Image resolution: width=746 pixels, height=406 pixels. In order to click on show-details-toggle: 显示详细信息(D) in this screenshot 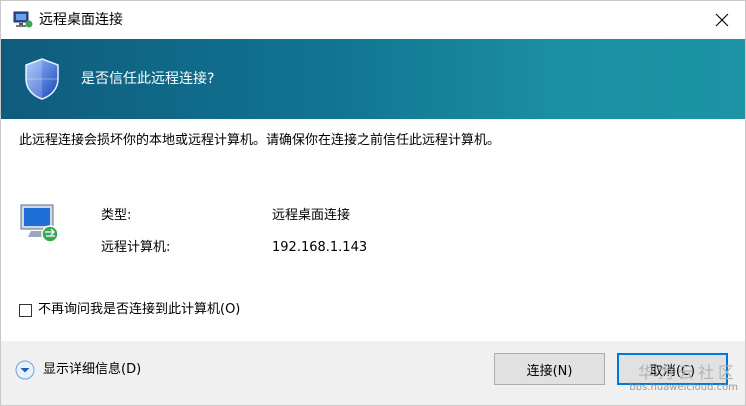, I will do `click(78, 370)`.